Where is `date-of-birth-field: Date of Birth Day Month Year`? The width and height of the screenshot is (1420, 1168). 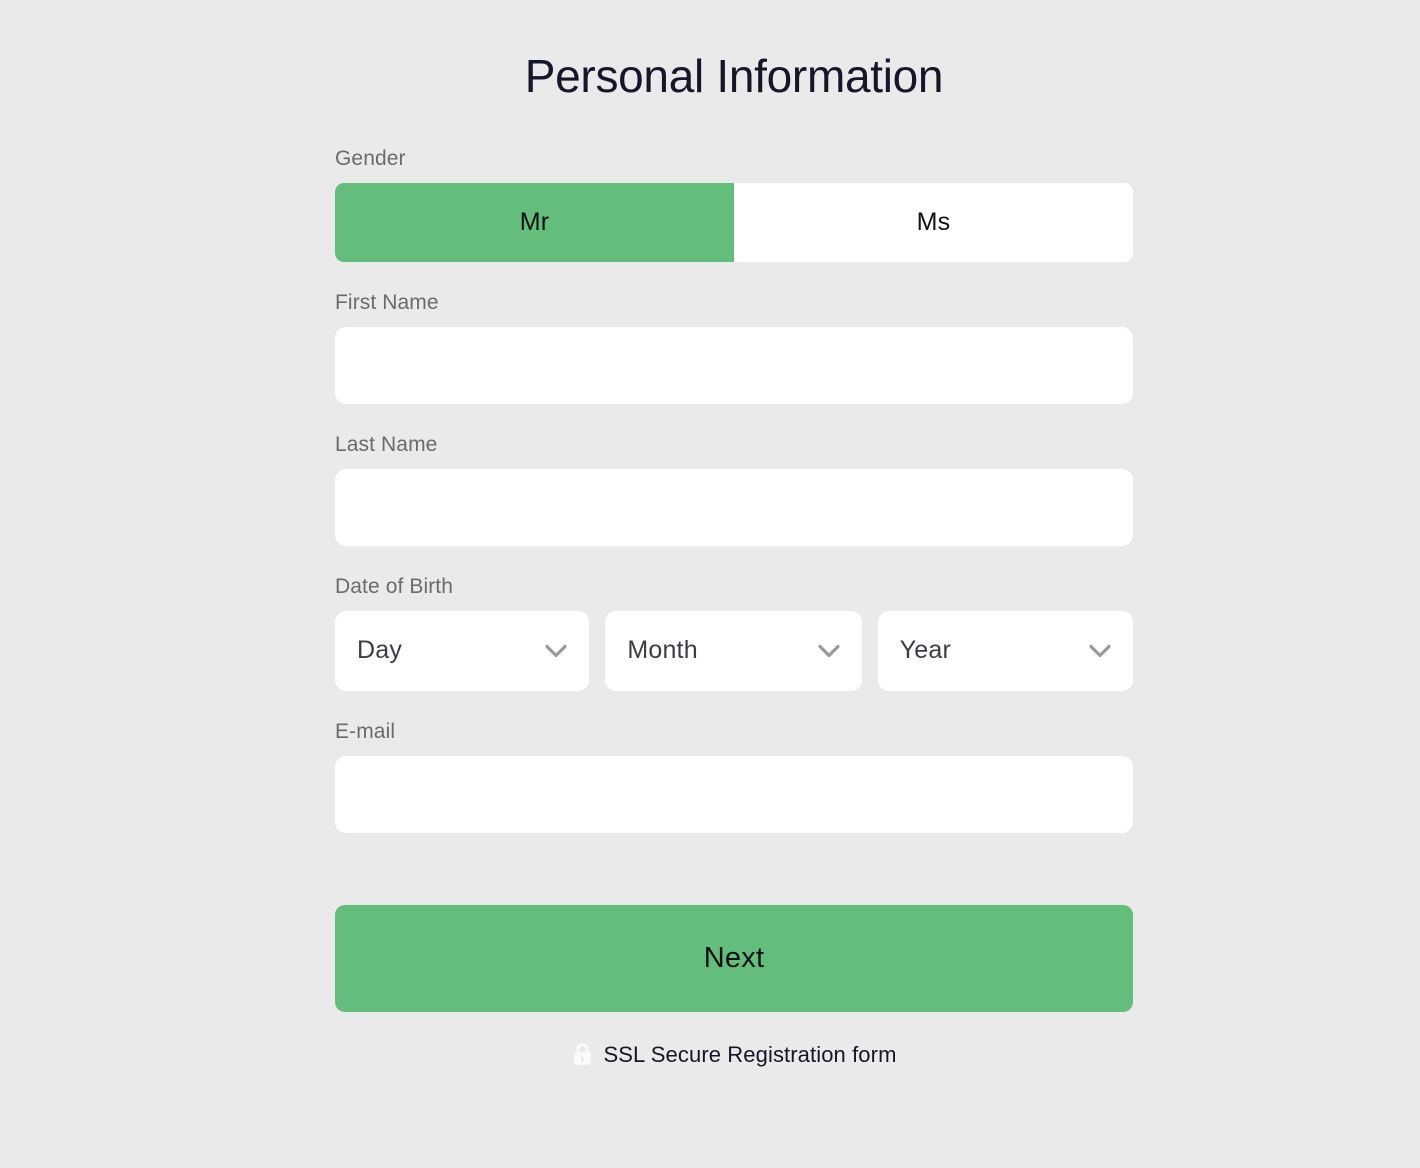 date-of-birth-field: Date of Birth Day Month Year is located at coordinates (734, 633).